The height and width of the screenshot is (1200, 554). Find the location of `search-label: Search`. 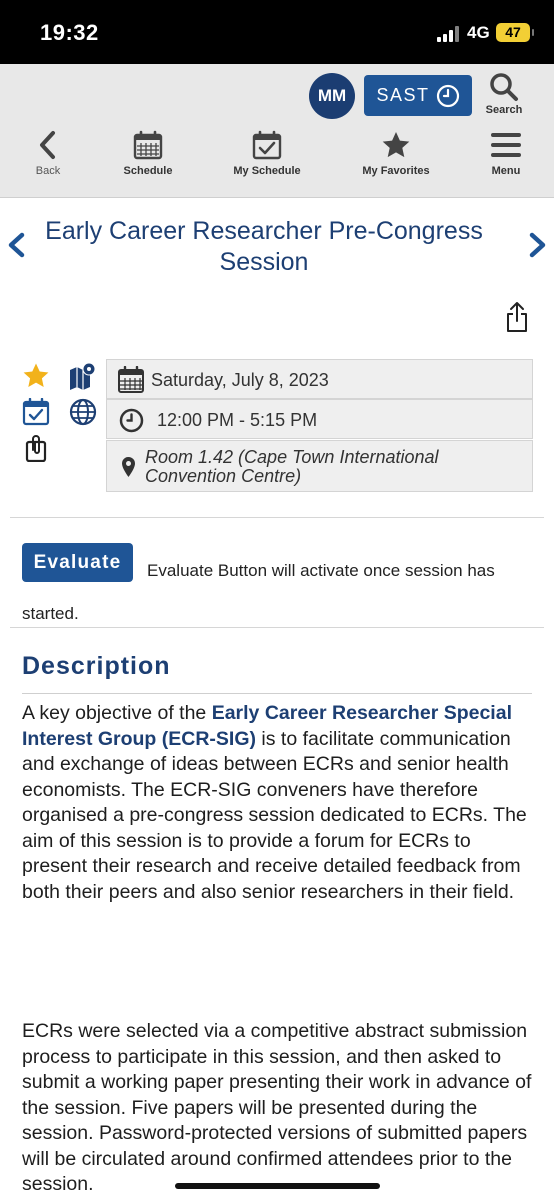

search-label: Search is located at coordinates (504, 110).